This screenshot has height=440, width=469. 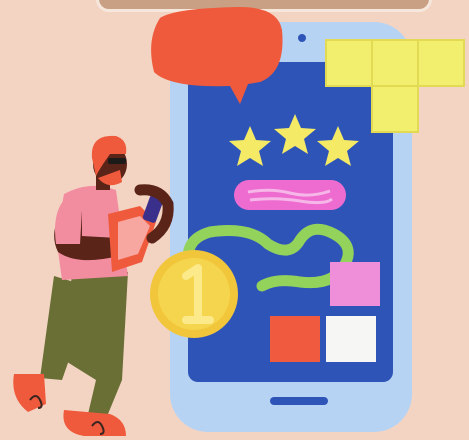 What do you see at coordinates (351, 339) in the screenshot?
I see `white-tile` at bounding box center [351, 339].